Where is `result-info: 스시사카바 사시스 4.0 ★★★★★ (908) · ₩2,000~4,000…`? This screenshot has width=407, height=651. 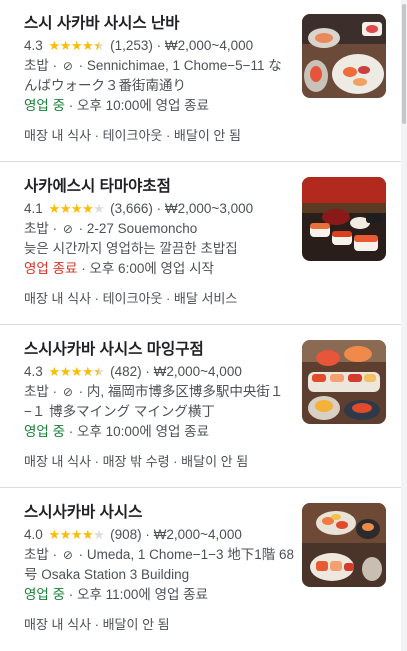 result-info: 스시사카바 사시스 4.0 ★★★★★ (908) · ₩2,000~4,000… is located at coordinates (159, 567).